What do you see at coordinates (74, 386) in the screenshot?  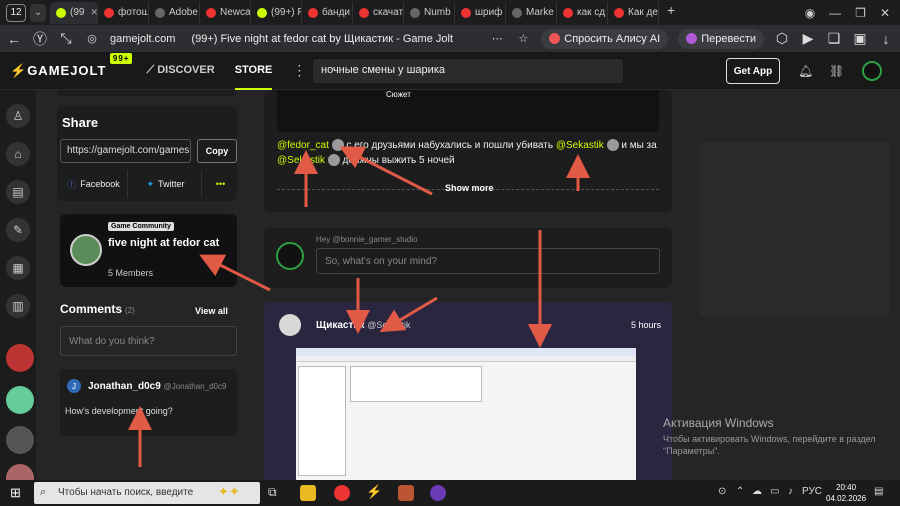 I see `avatar: J` at bounding box center [74, 386].